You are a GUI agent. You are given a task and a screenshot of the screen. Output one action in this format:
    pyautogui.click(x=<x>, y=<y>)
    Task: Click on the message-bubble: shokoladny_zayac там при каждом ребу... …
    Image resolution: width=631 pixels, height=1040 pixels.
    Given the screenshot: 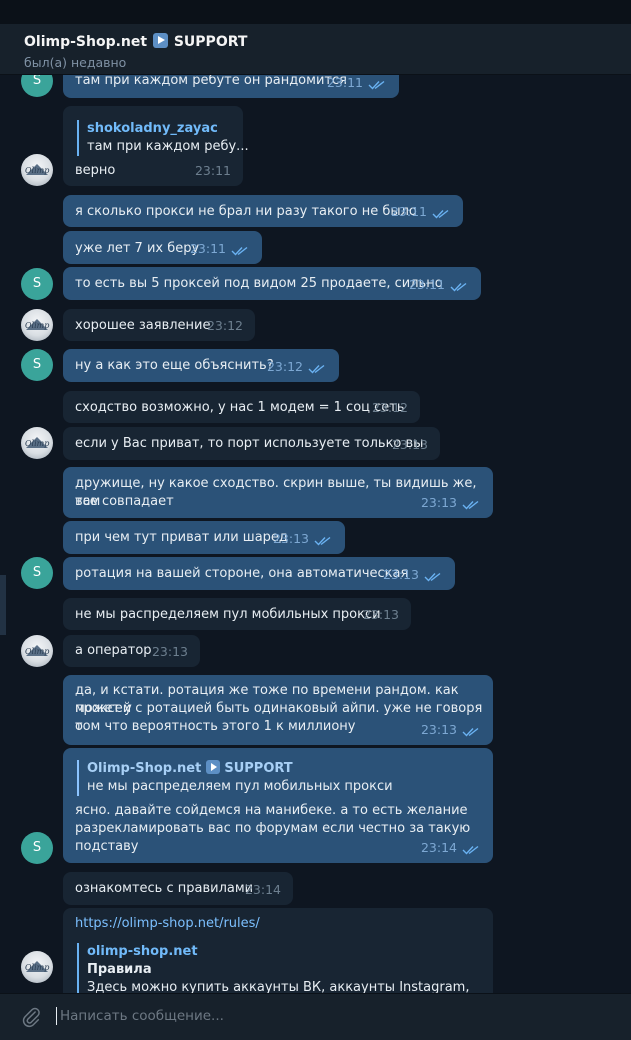 What is the action you would take?
    pyautogui.click(x=156, y=146)
    